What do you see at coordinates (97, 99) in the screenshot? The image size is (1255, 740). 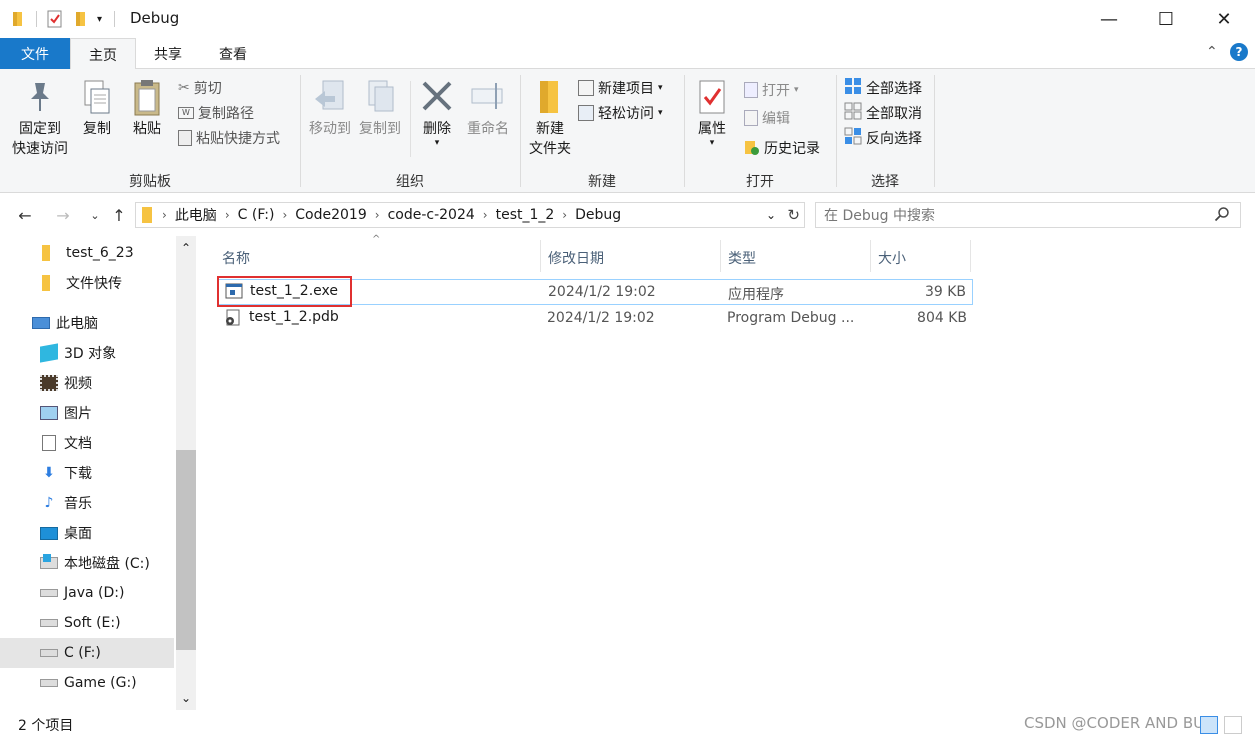 I see `copy-icon` at bounding box center [97, 99].